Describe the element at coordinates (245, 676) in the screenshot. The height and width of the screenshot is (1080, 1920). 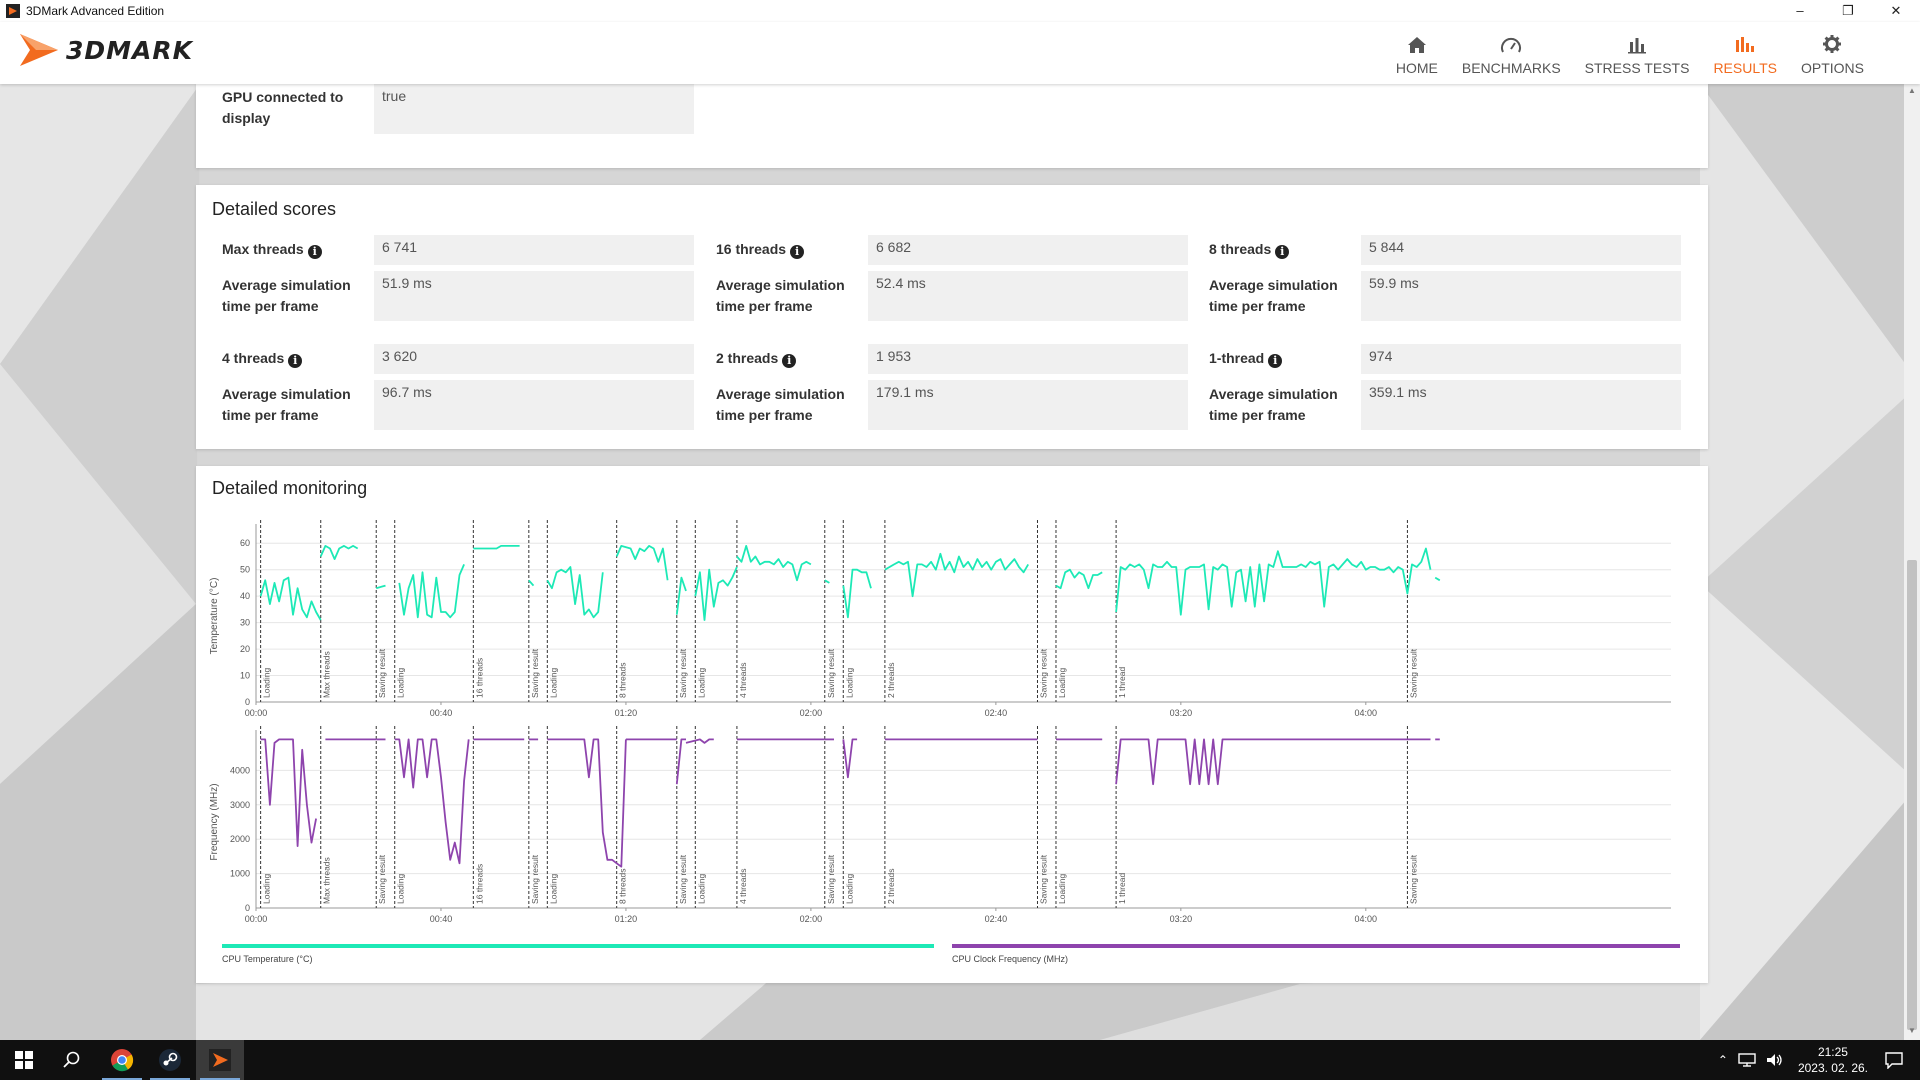
I see `y-tick-label: 10` at that location.